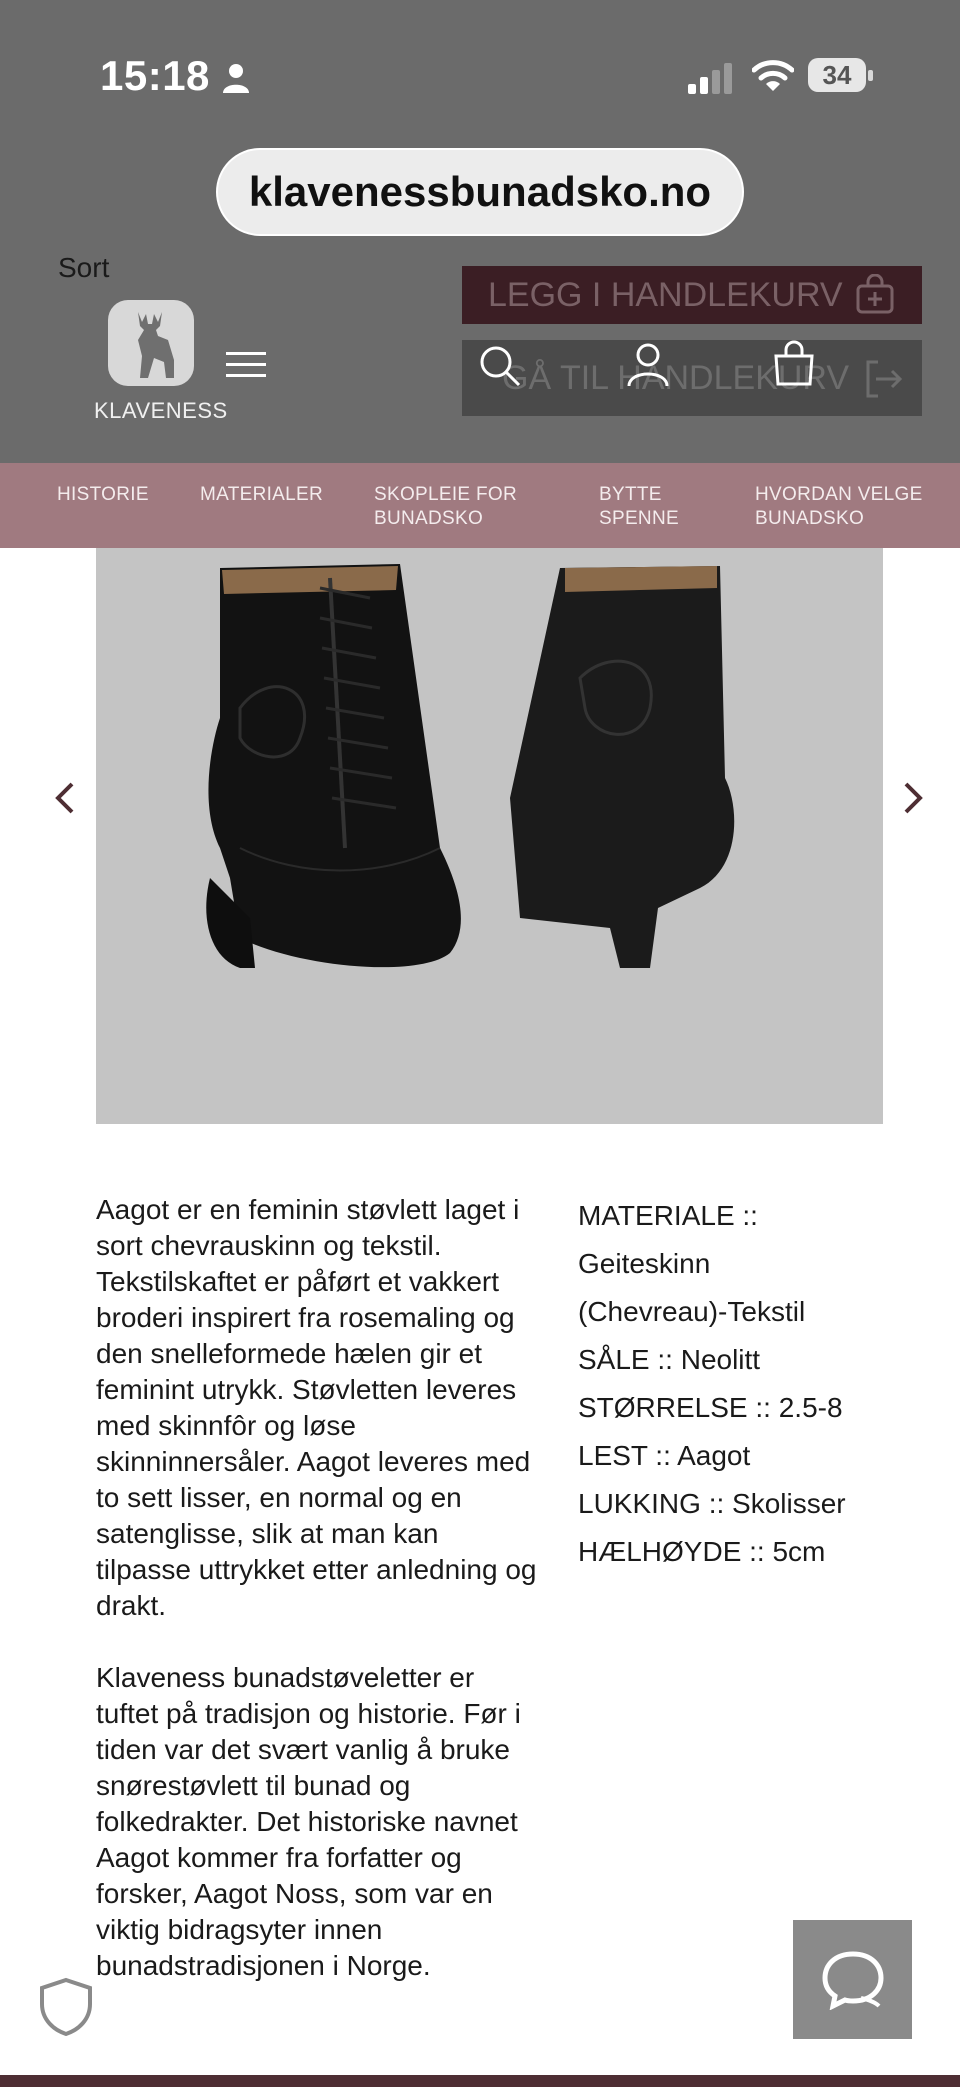 This screenshot has width=960, height=2087. Describe the element at coordinates (773, 75) in the screenshot. I see `wifi-icon` at that location.